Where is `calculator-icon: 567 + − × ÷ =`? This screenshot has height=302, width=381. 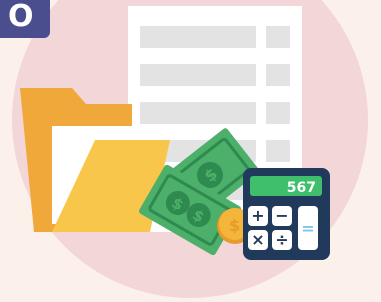 calculator-icon: 567 + − × ÷ = is located at coordinates (286, 214).